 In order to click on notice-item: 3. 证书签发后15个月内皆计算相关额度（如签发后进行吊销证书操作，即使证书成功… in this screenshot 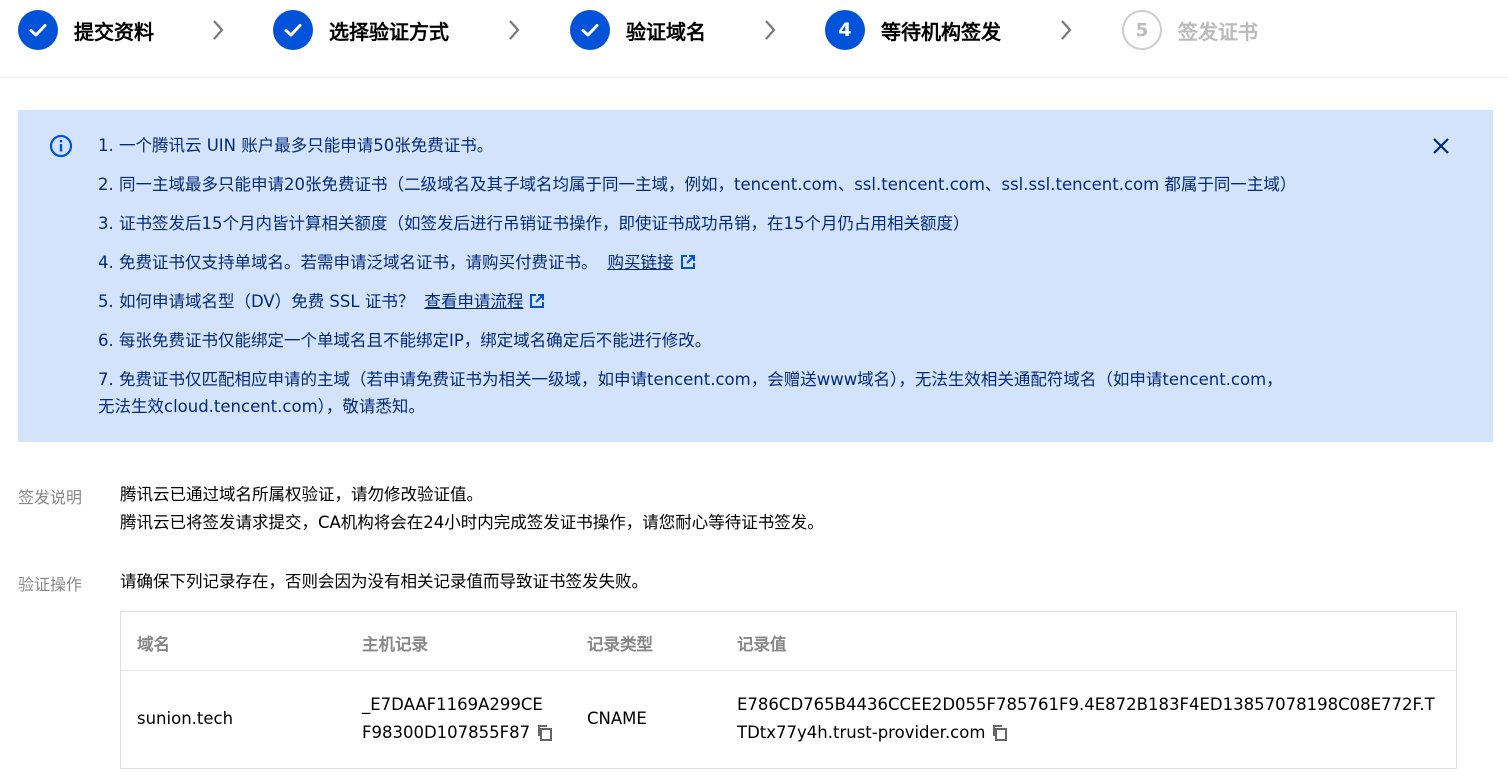, I will do `click(534, 223)`.